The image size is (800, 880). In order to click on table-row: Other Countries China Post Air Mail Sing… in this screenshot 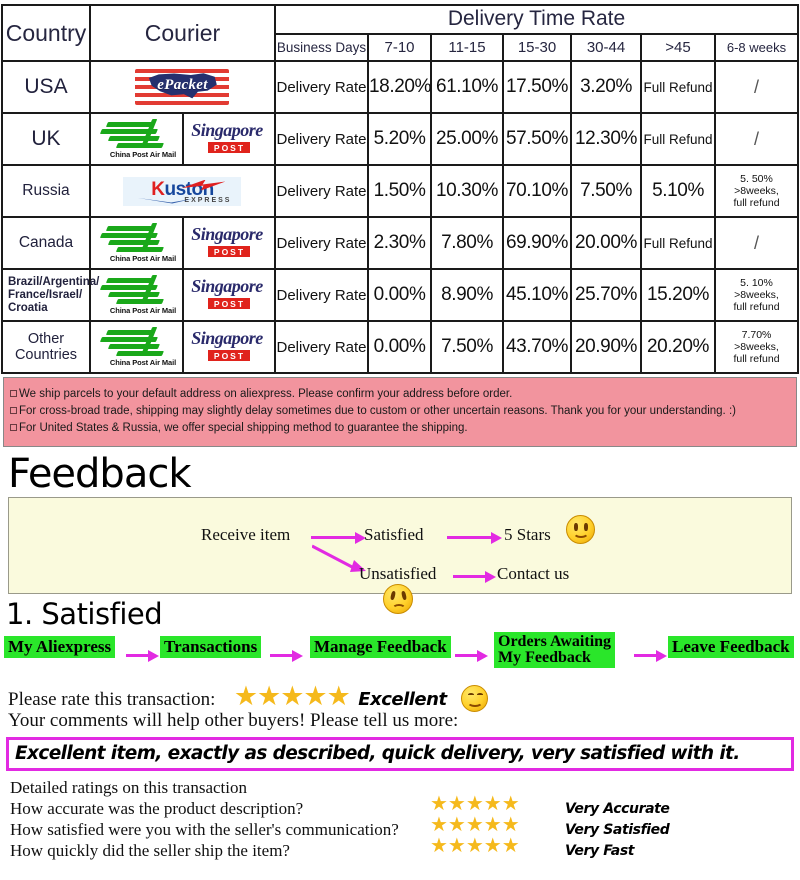, I will do `click(400, 347)`.